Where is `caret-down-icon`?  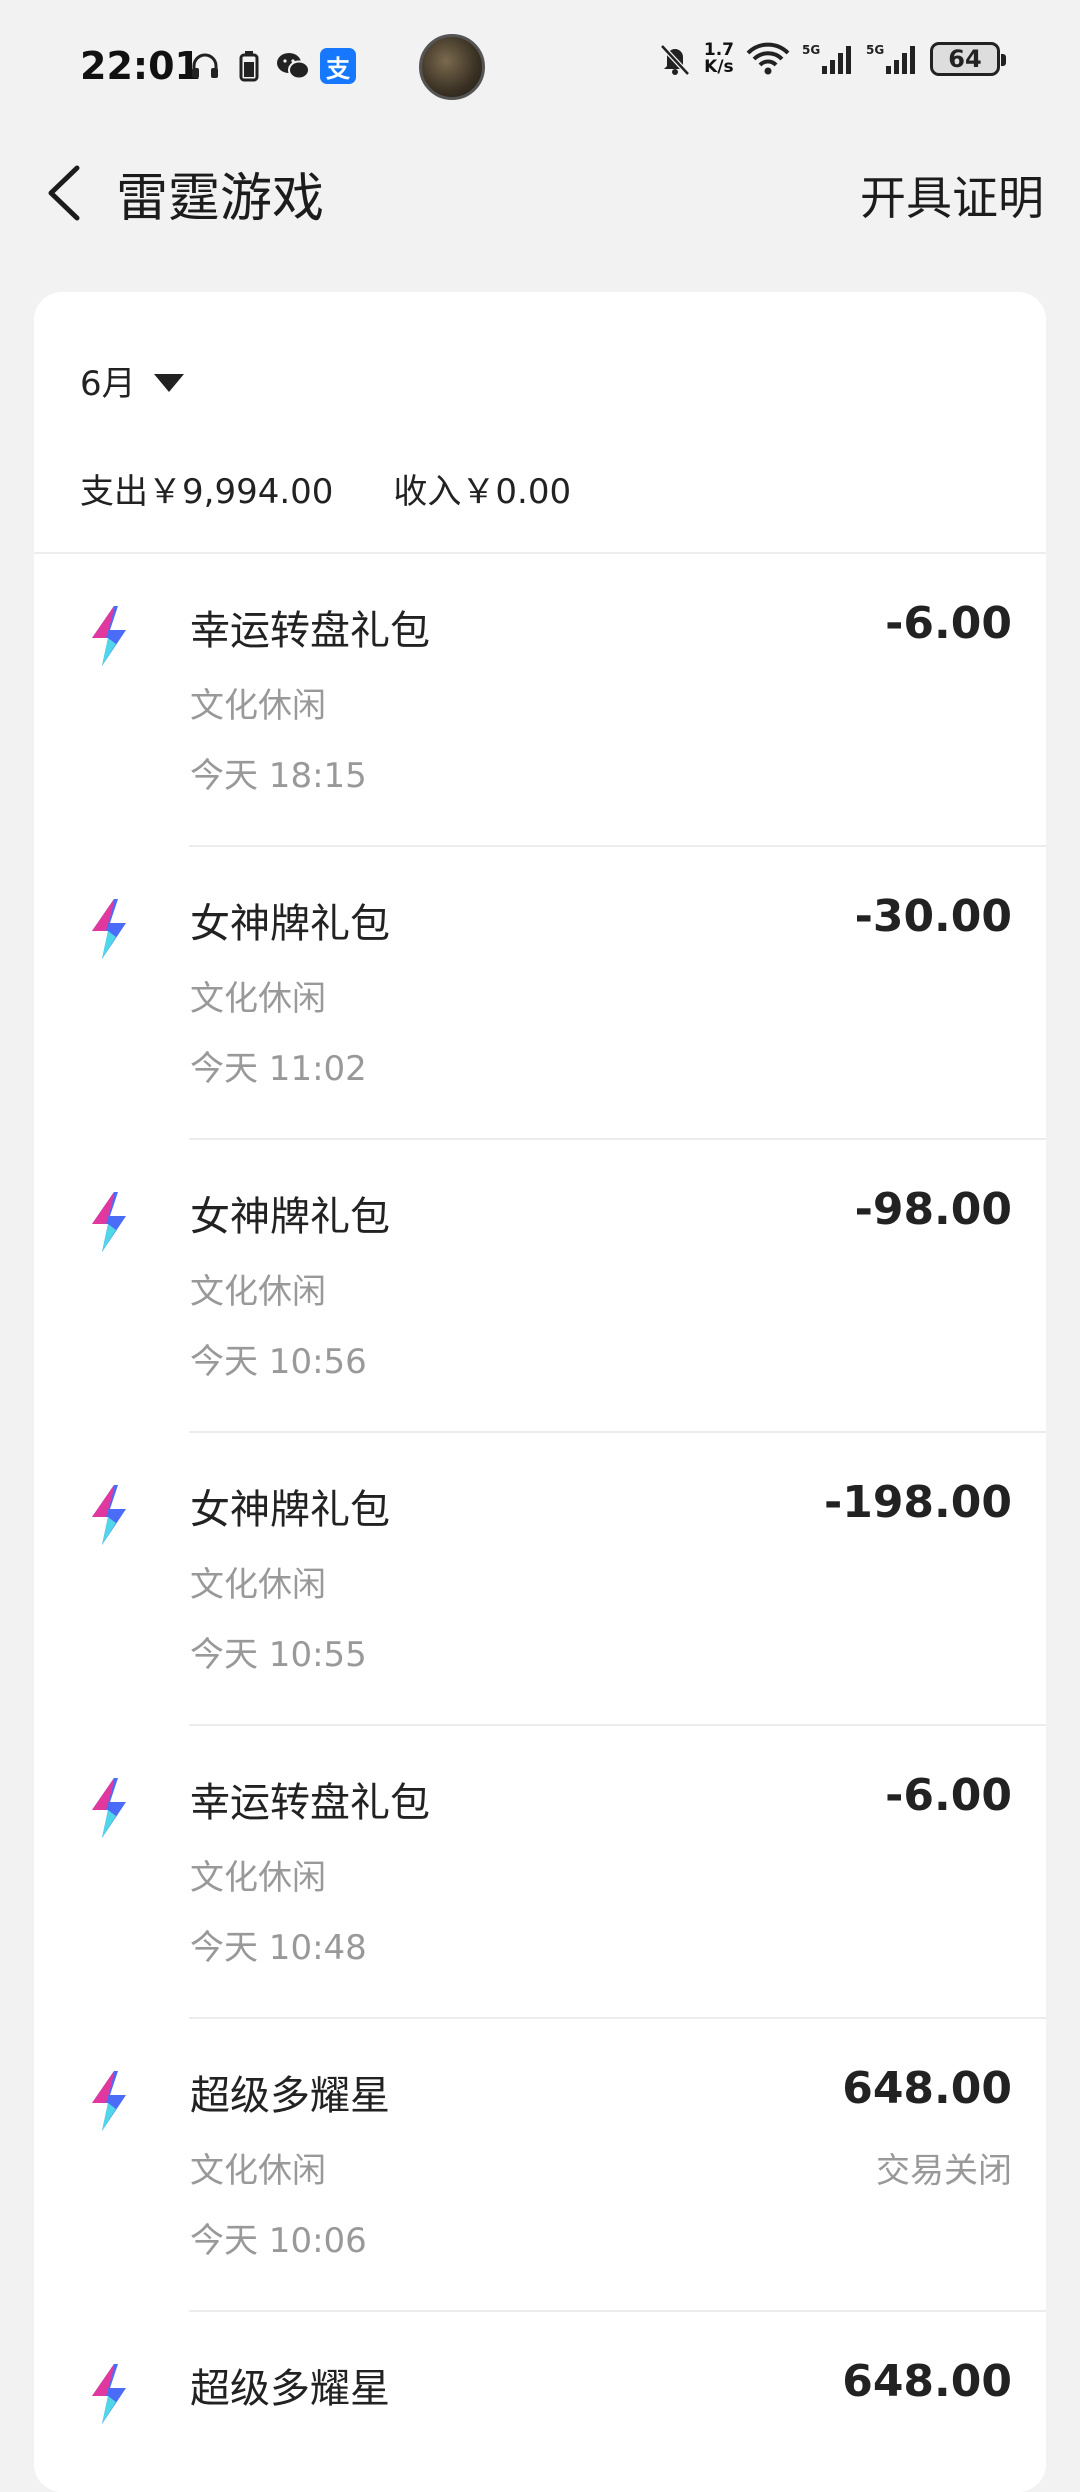 caret-down-icon is located at coordinates (168, 382).